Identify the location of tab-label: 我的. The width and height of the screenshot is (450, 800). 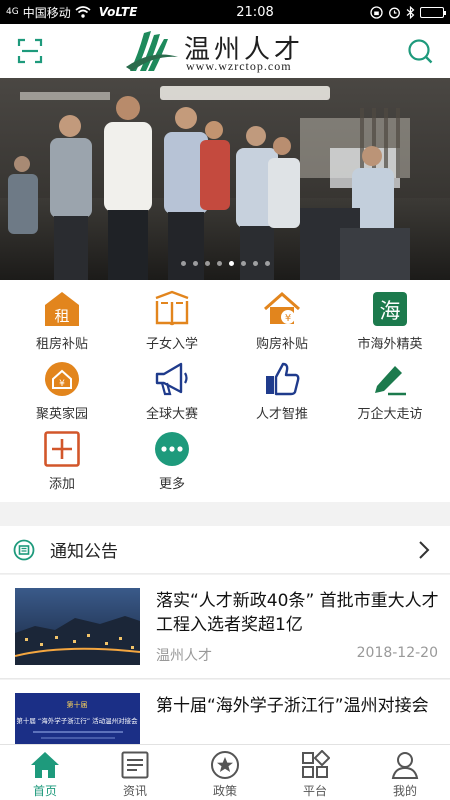
(404, 791).